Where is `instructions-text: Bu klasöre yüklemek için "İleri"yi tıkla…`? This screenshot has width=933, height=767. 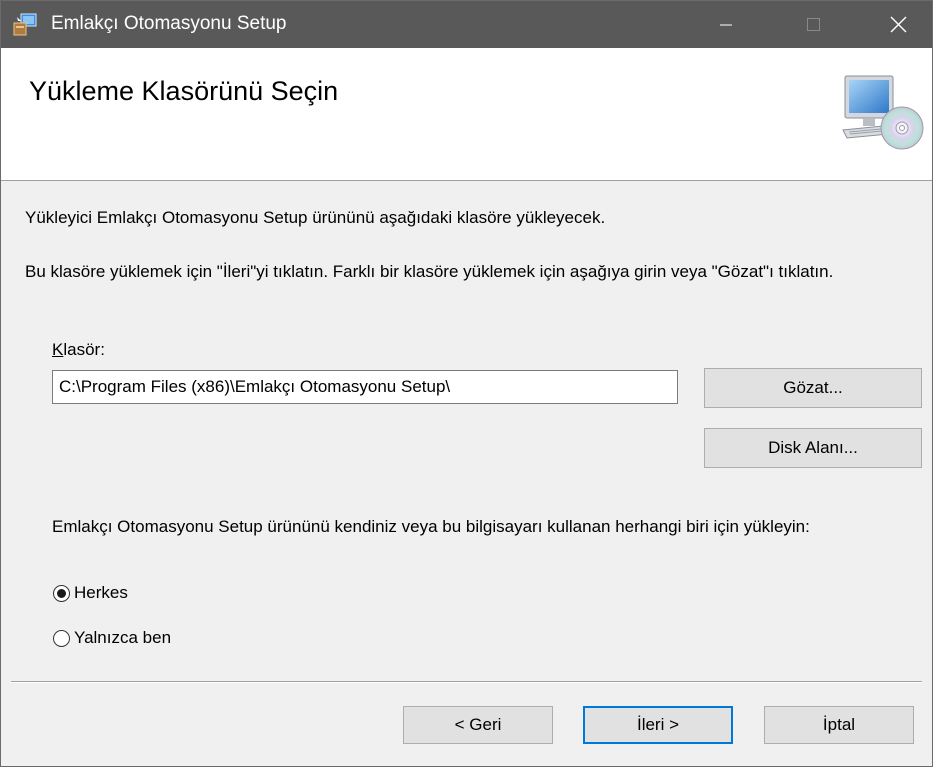
instructions-text: Bu klasöre yüklemek için "İleri"yi tıkla… is located at coordinates (429, 271).